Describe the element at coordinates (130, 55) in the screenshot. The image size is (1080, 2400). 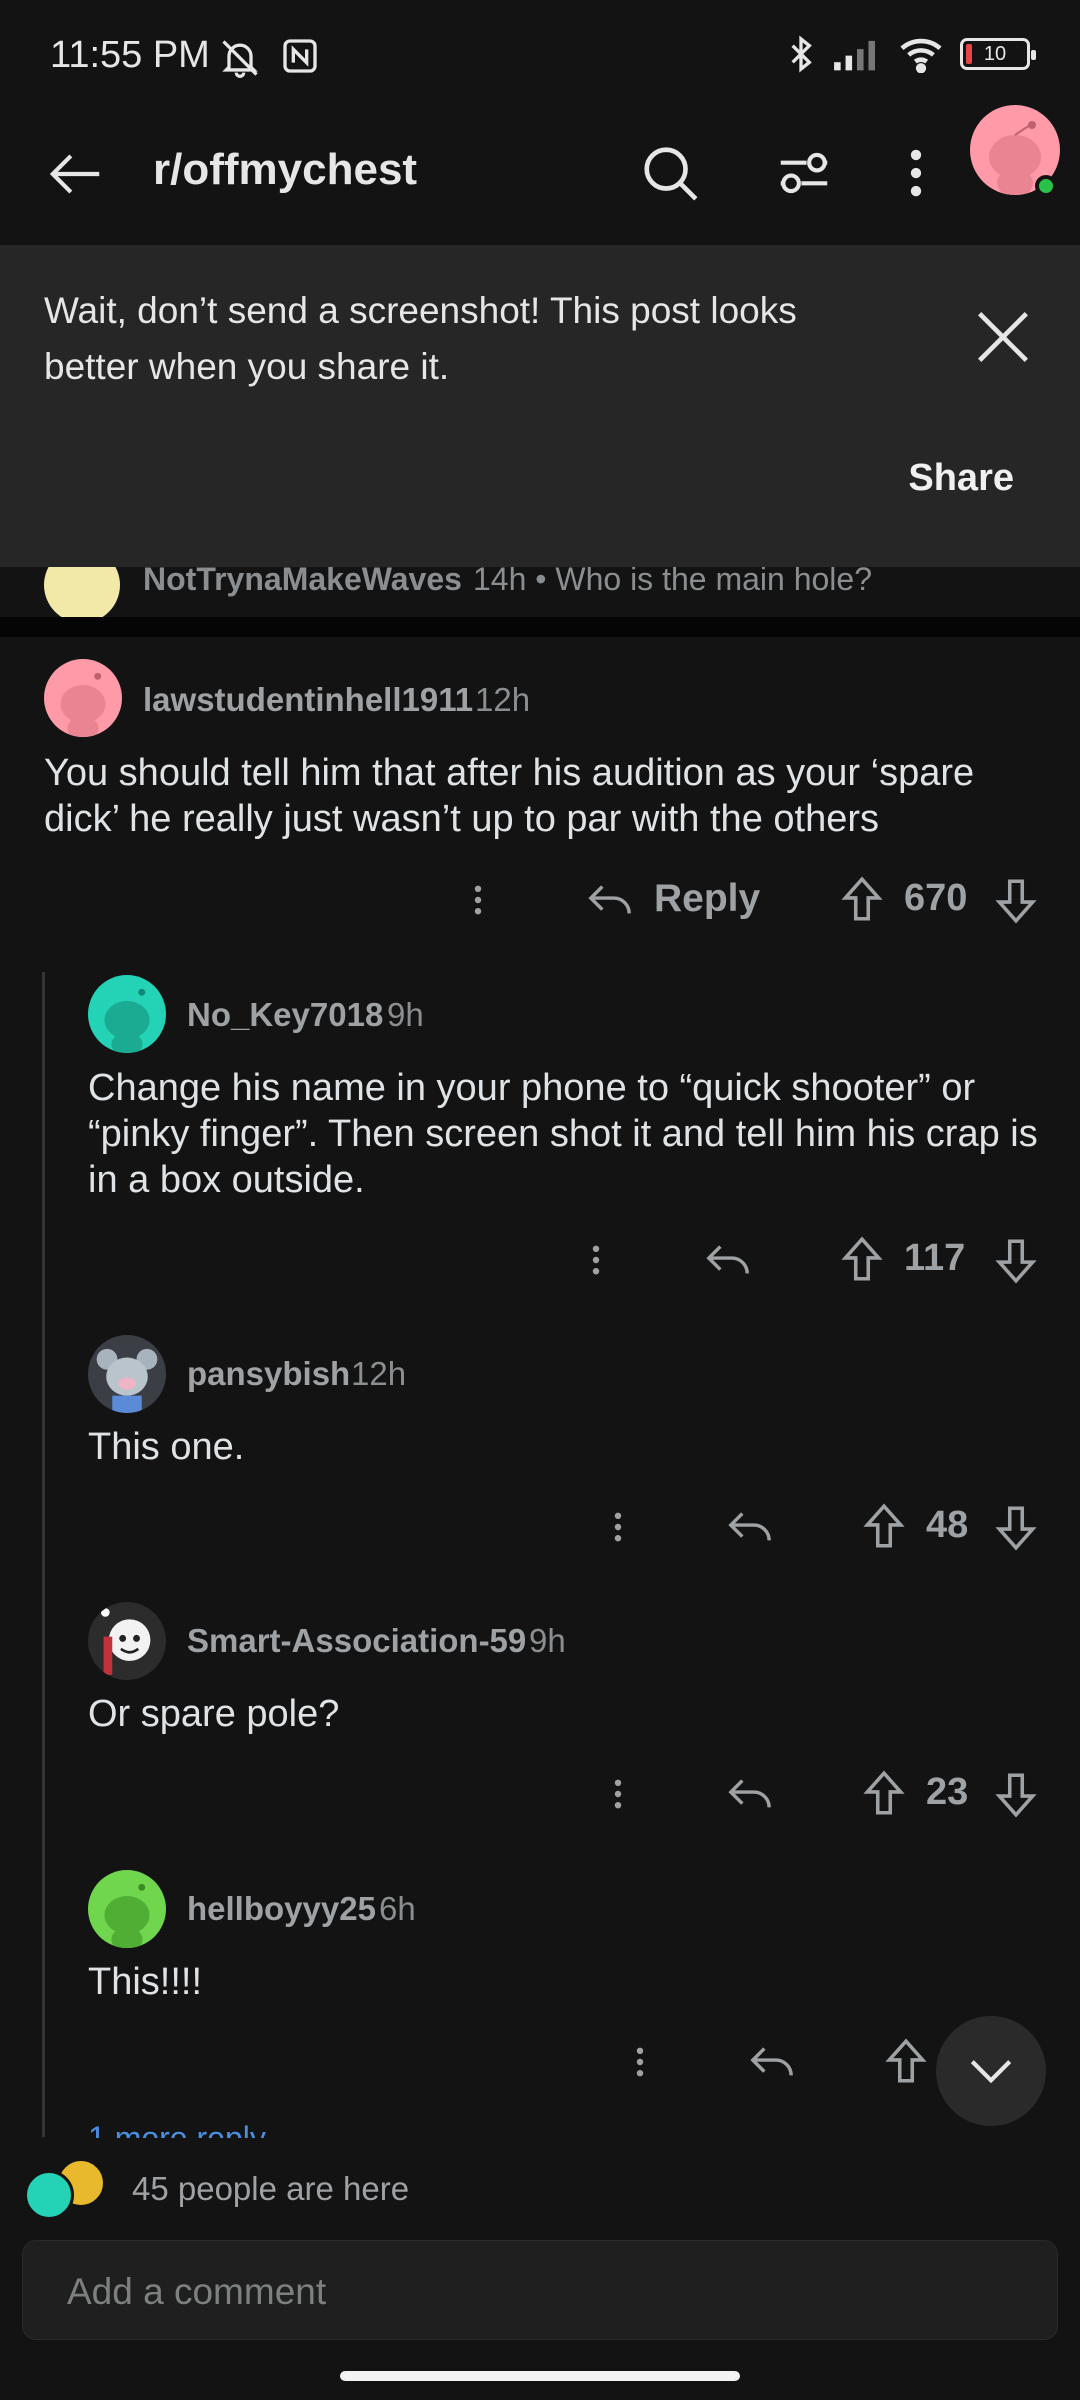
I see `status-time: 11:55 PM` at that location.